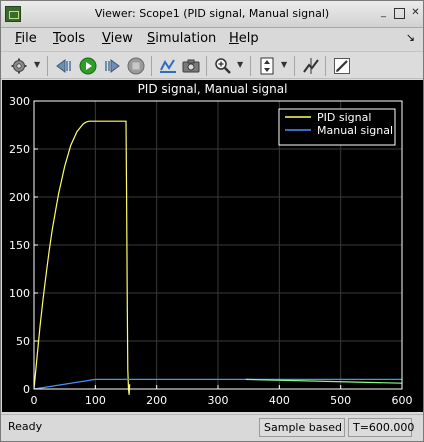 The image size is (424, 442). Describe the element at coordinates (415, 13) in the screenshot. I see `close-button: ✕` at that location.